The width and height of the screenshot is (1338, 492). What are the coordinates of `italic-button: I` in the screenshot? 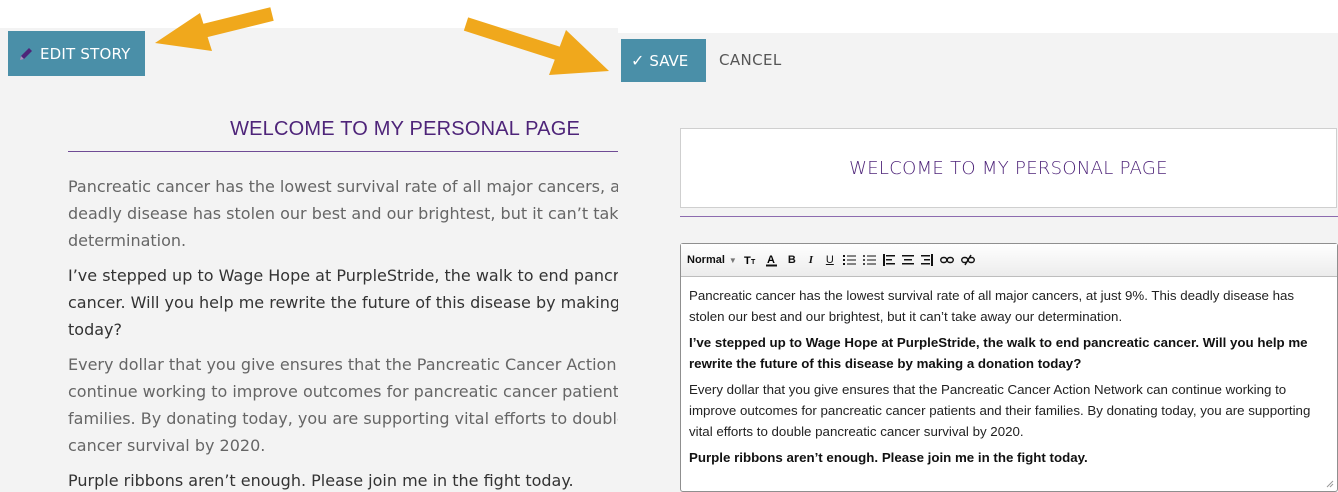 It's located at (811, 260).